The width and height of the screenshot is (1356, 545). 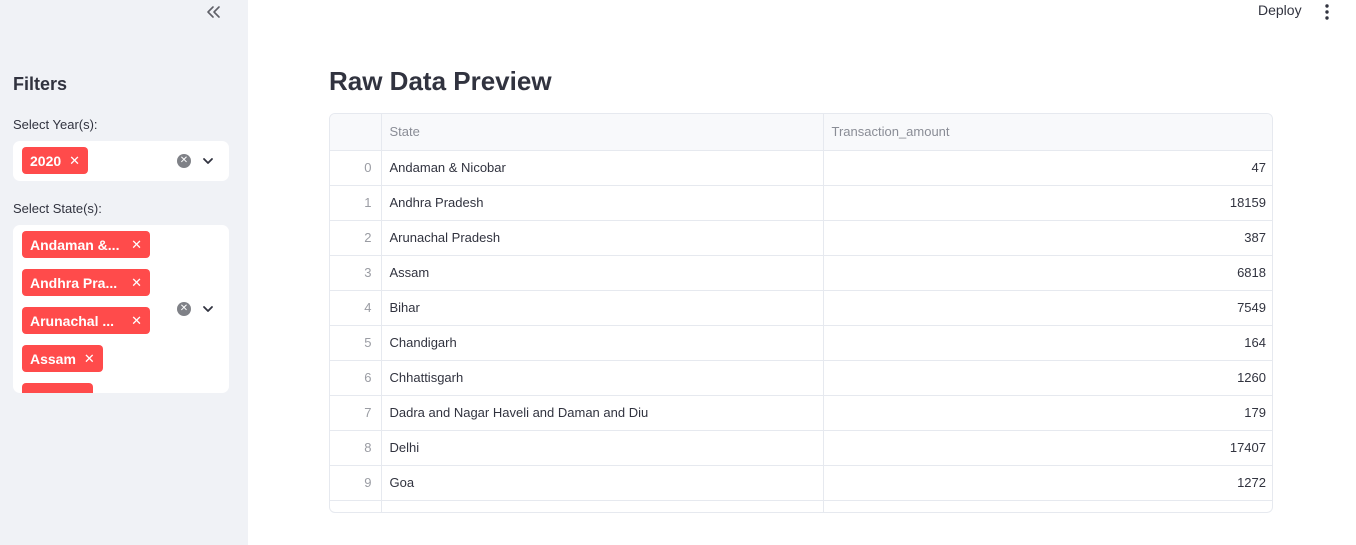 What do you see at coordinates (602, 168) in the screenshot?
I see `state-cell: Andaman & Nicobar` at bounding box center [602, 168].